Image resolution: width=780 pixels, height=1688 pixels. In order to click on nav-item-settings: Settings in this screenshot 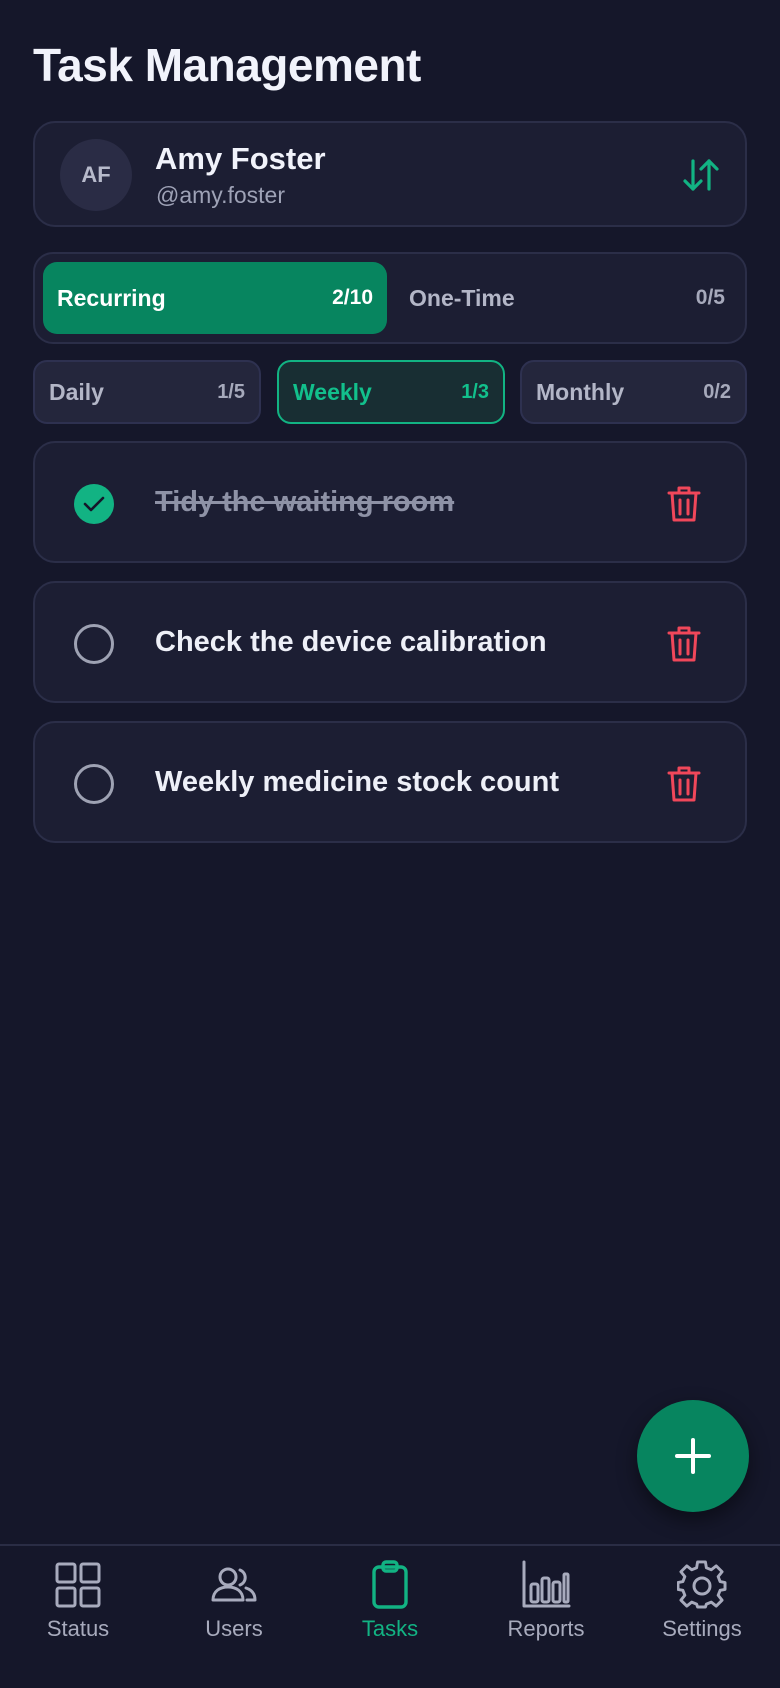, I will do `click(702, 1610)`.